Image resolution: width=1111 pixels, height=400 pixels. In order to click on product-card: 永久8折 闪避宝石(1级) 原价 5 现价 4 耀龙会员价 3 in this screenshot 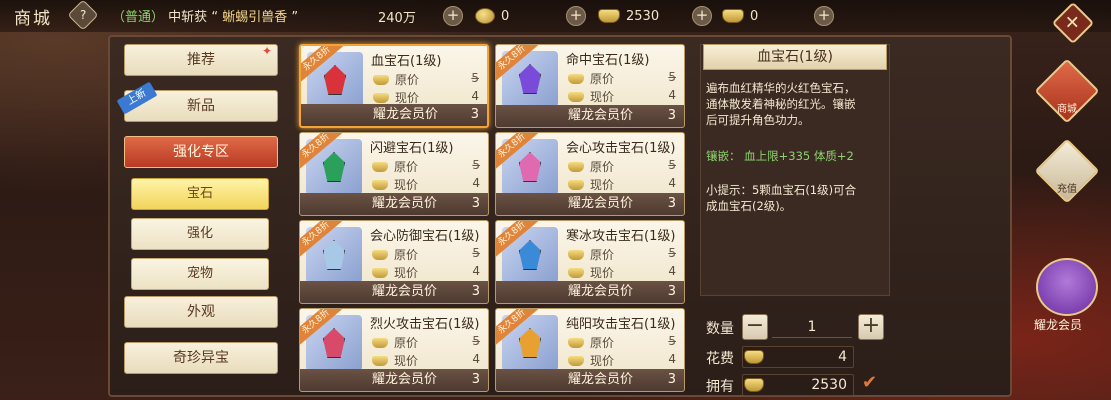, I will do `click(394, 174)`.